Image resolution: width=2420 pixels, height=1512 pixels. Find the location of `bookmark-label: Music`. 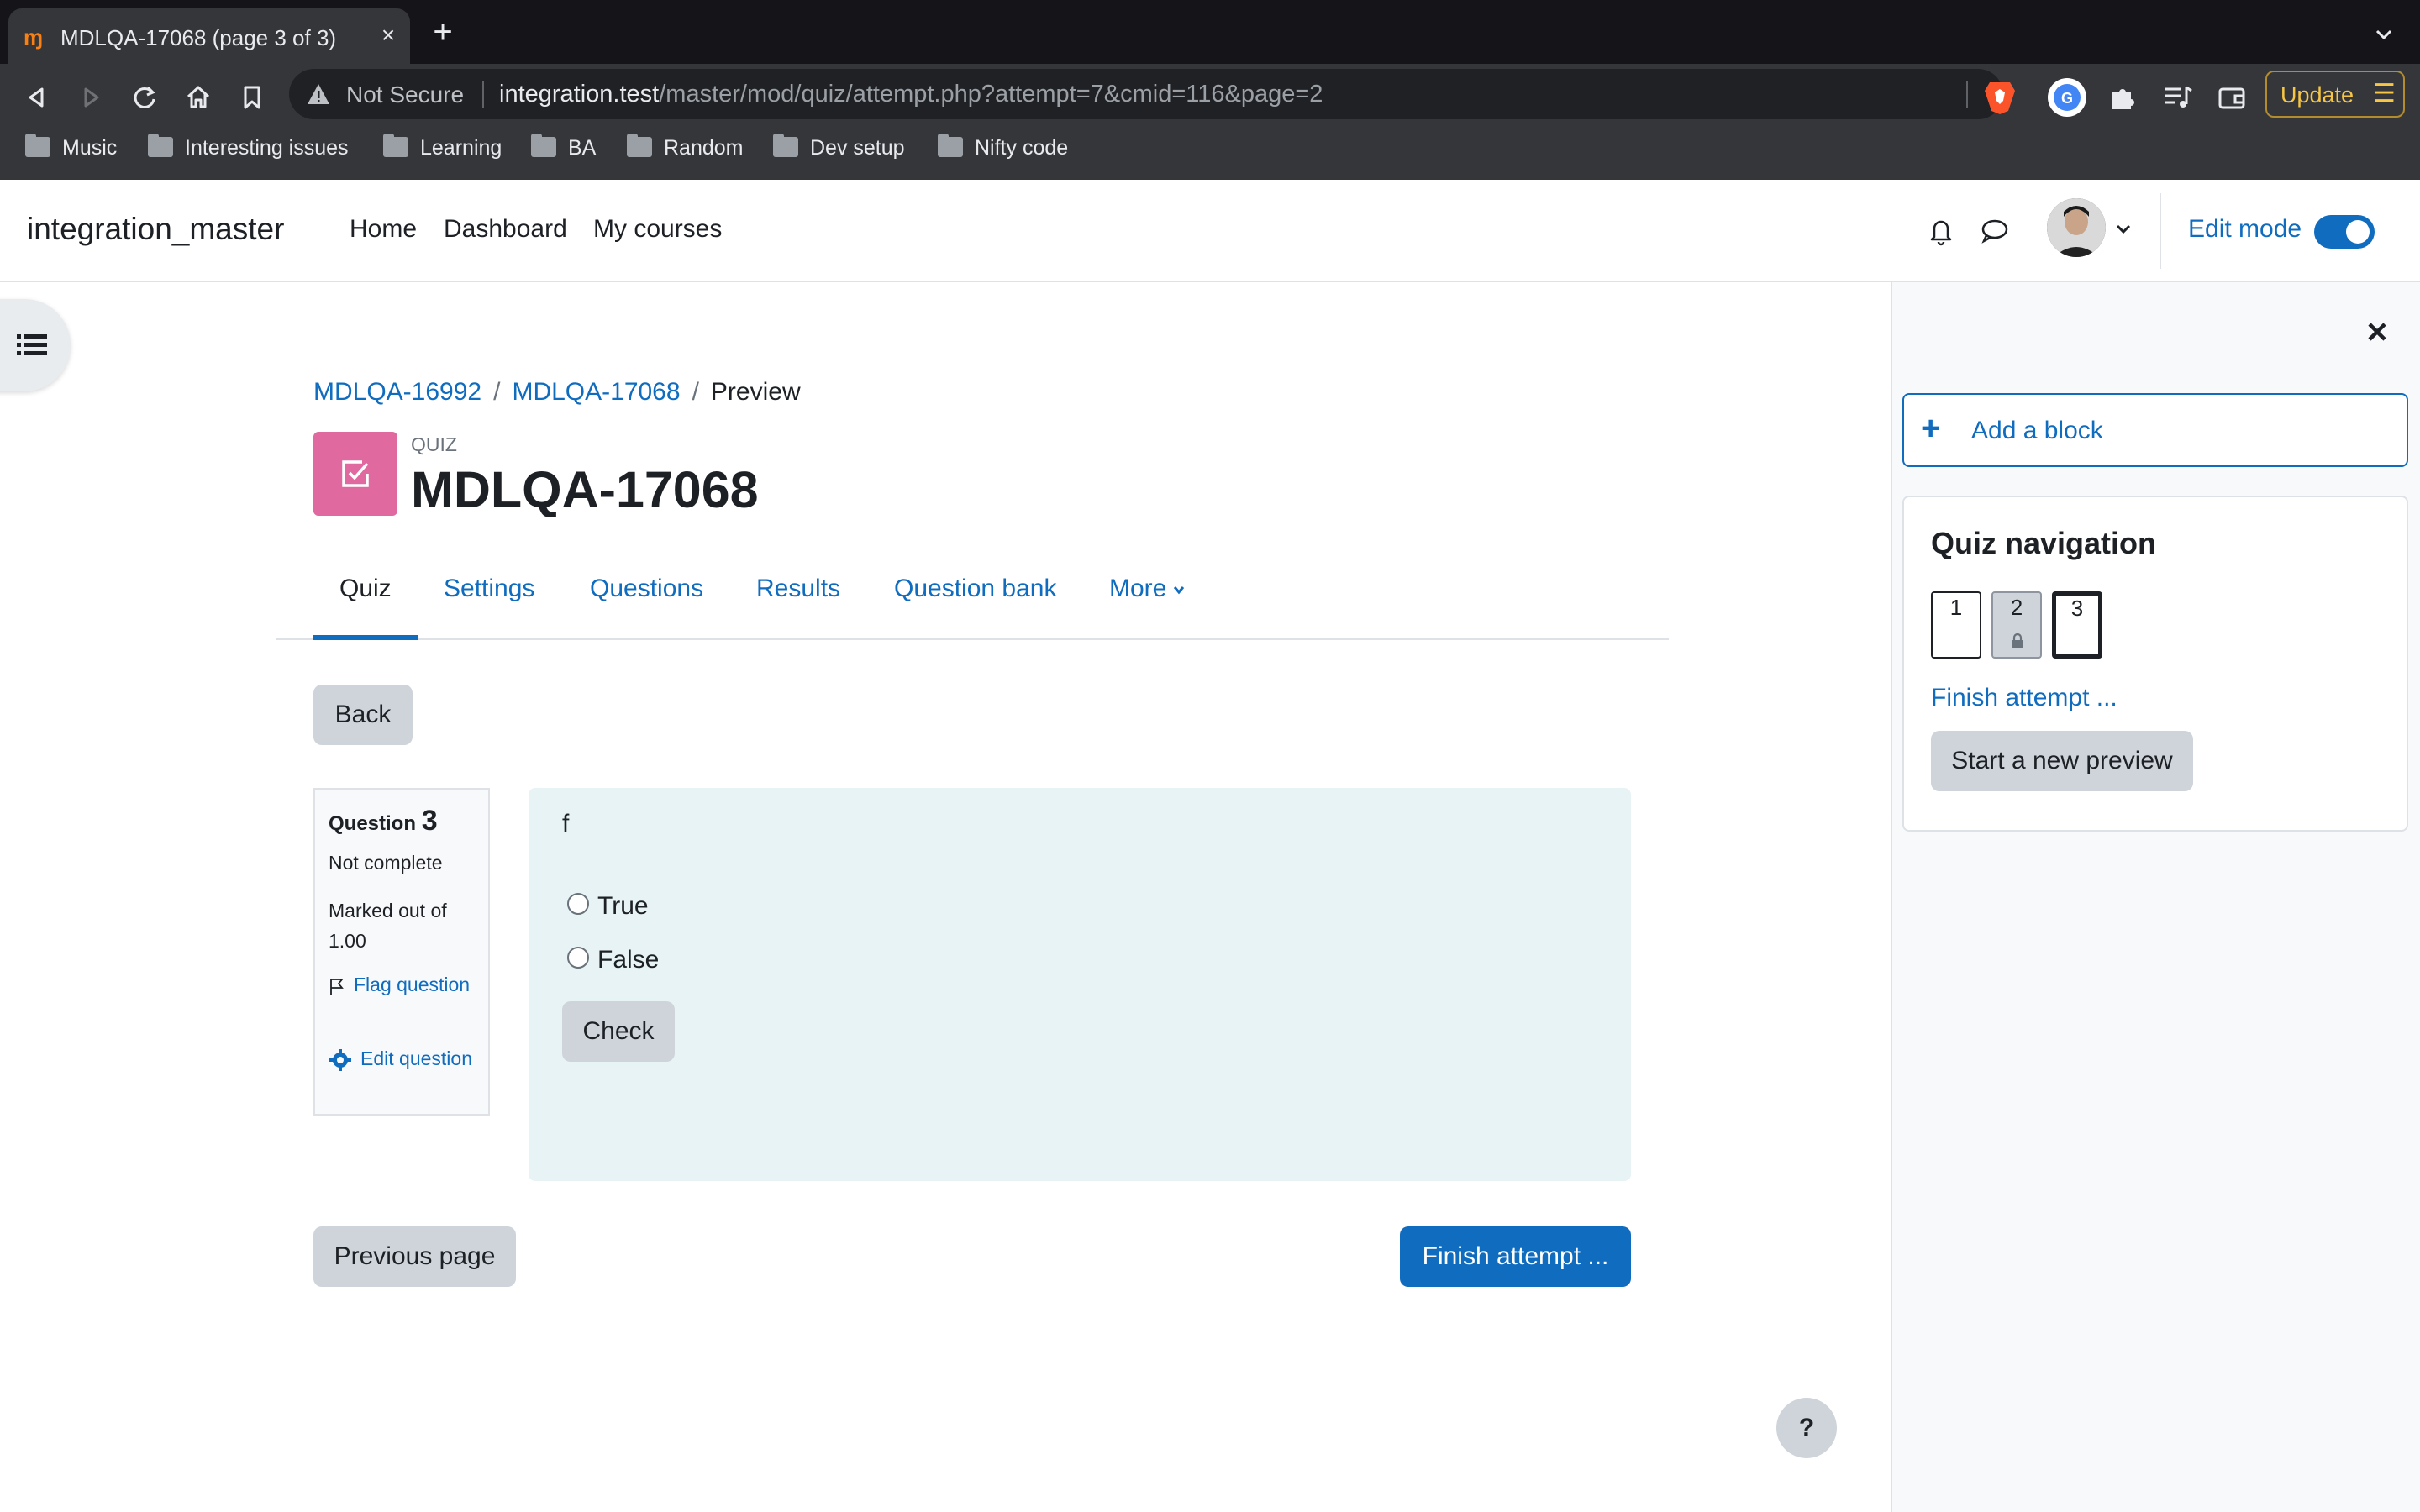

bookmark-label: Music is located at coordinates (90, 148).